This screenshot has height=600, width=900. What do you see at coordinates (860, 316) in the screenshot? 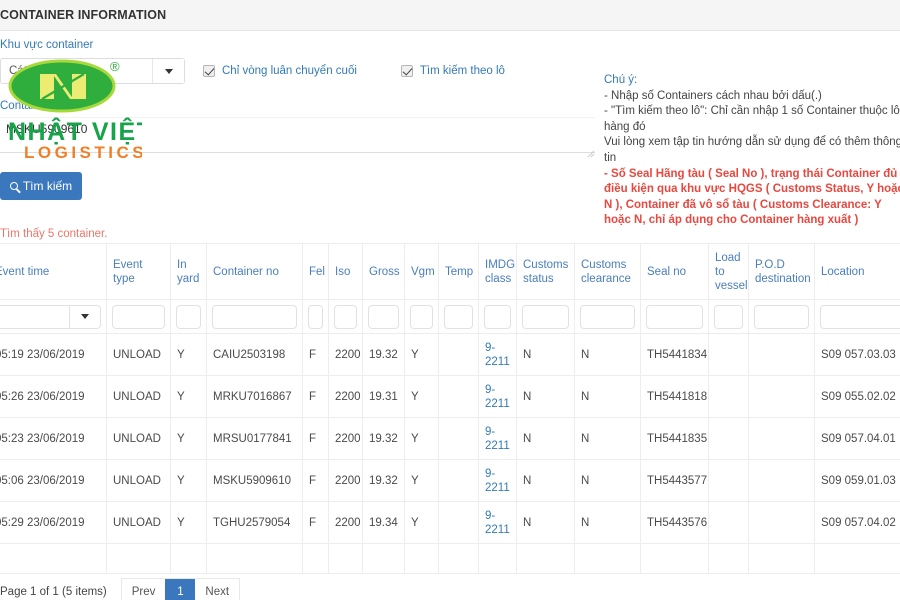
I see `filter-input-location` at bounding box center [860, 316].